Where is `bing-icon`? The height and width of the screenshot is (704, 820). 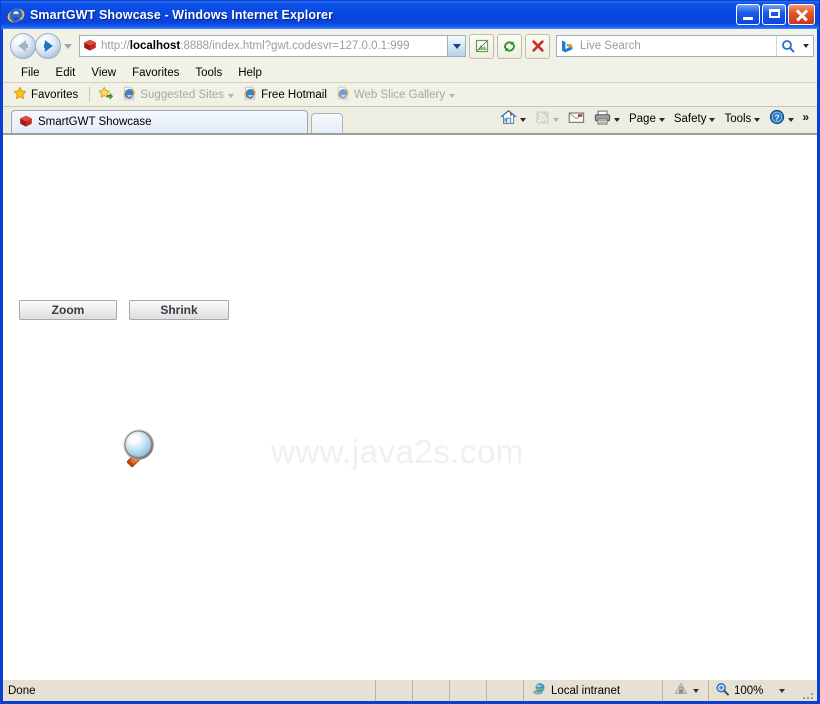 bing-icon is located at coordinates (567, 46).